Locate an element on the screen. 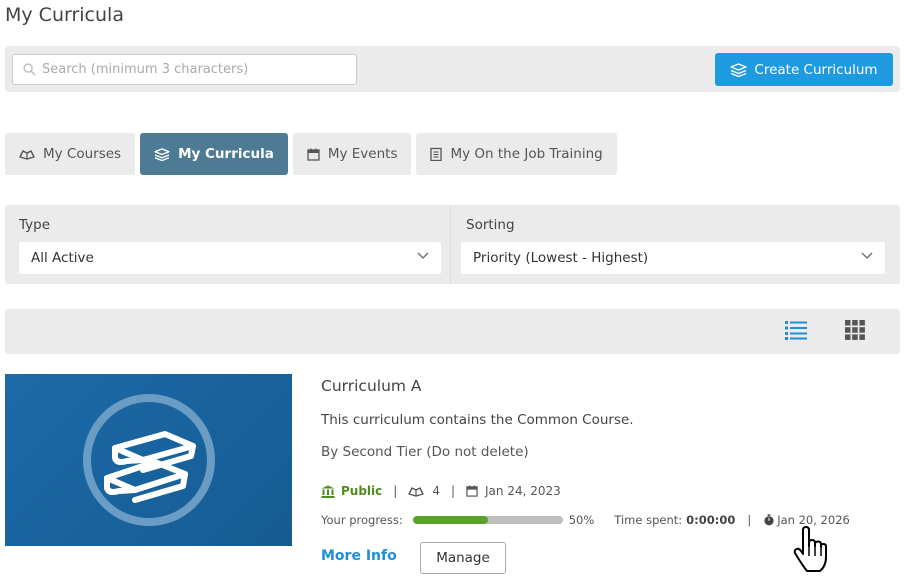 The width and height of the screenshot is (908, 585). tab-my-curricula: My Curricula is located at coordinates (214, 154).